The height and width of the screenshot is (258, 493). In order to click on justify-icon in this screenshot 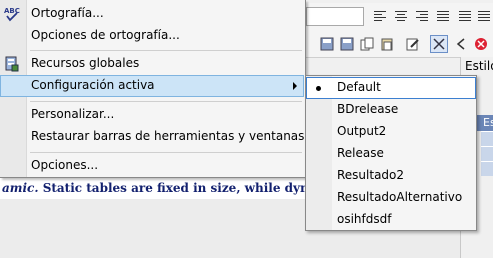, I will do `click(443, 16)`.